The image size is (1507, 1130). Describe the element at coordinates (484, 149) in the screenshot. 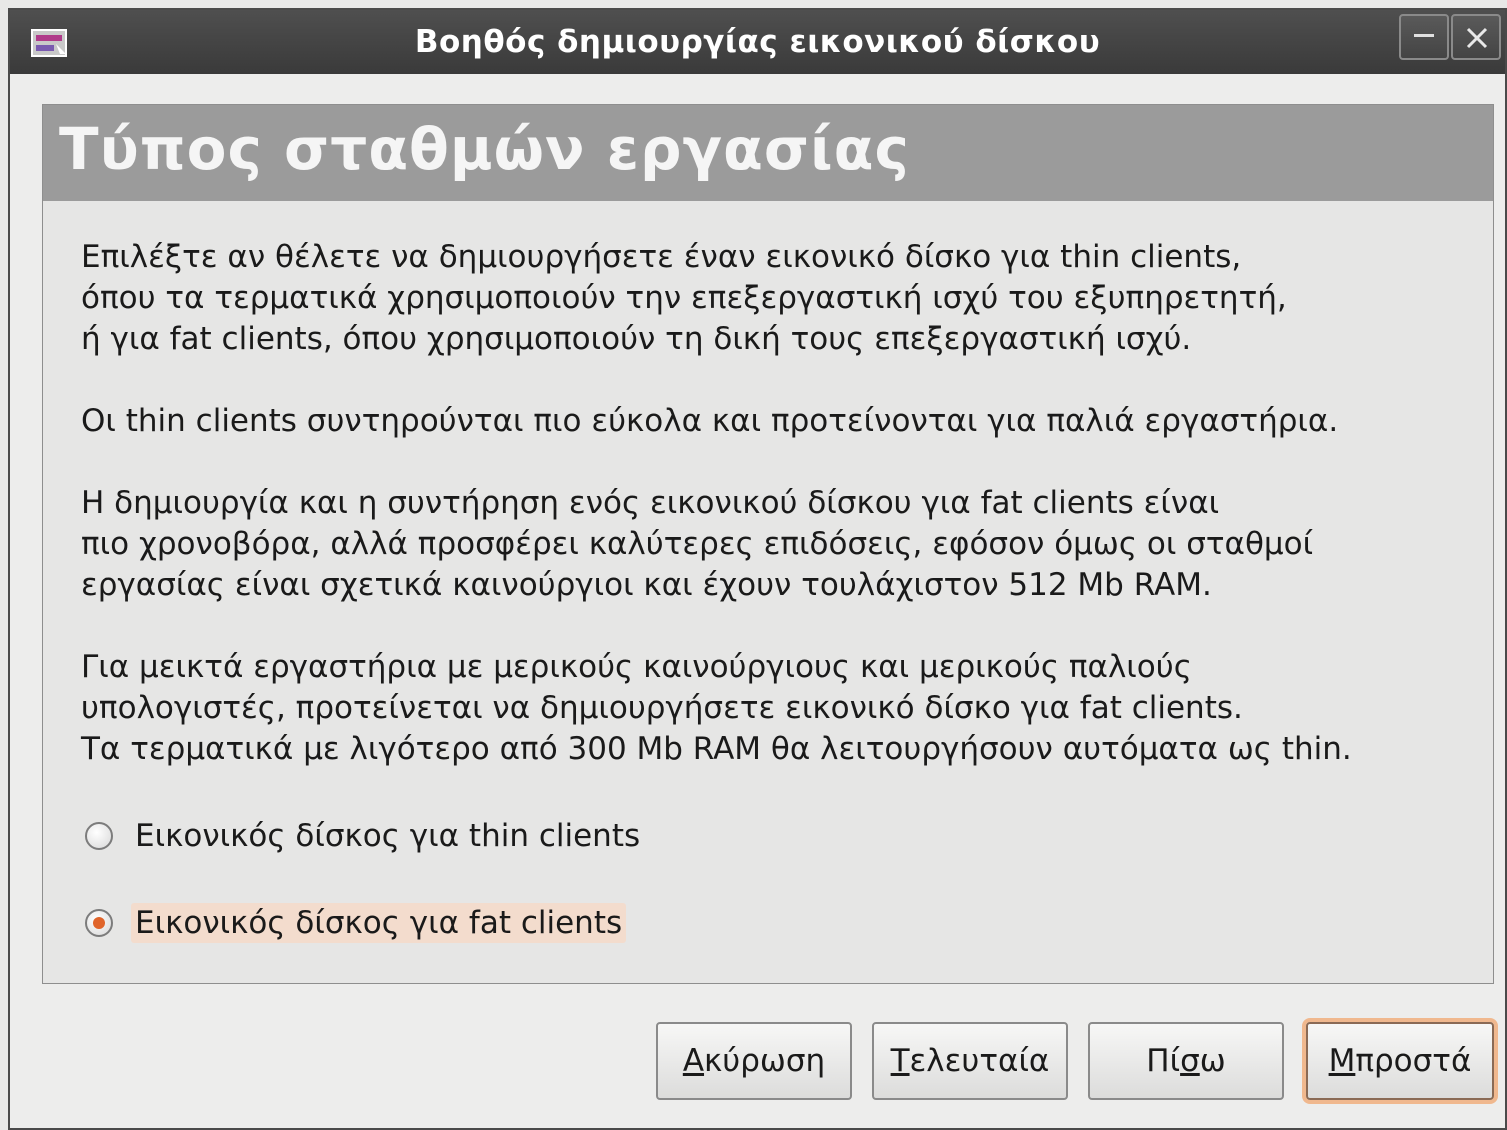

I see `page-title: Τύπος σταθμών εργασίας` at that location.